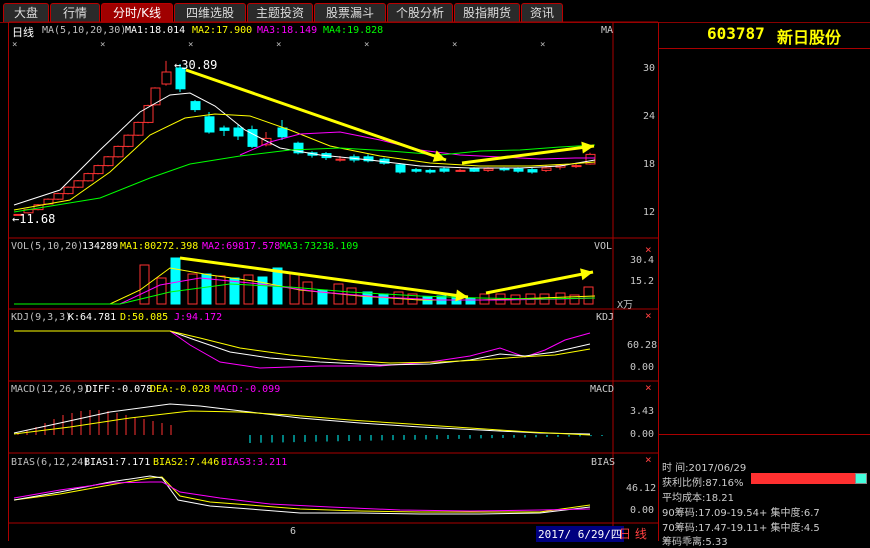  I want to click on macd-diff-line, so click(302, 419).